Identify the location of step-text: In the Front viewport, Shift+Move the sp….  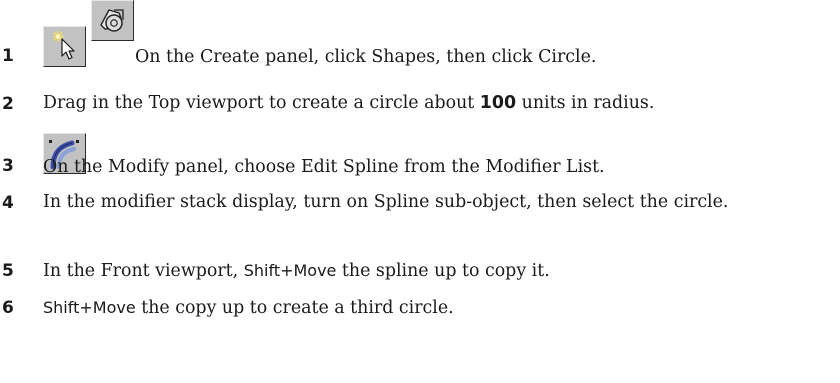
(440, 271).